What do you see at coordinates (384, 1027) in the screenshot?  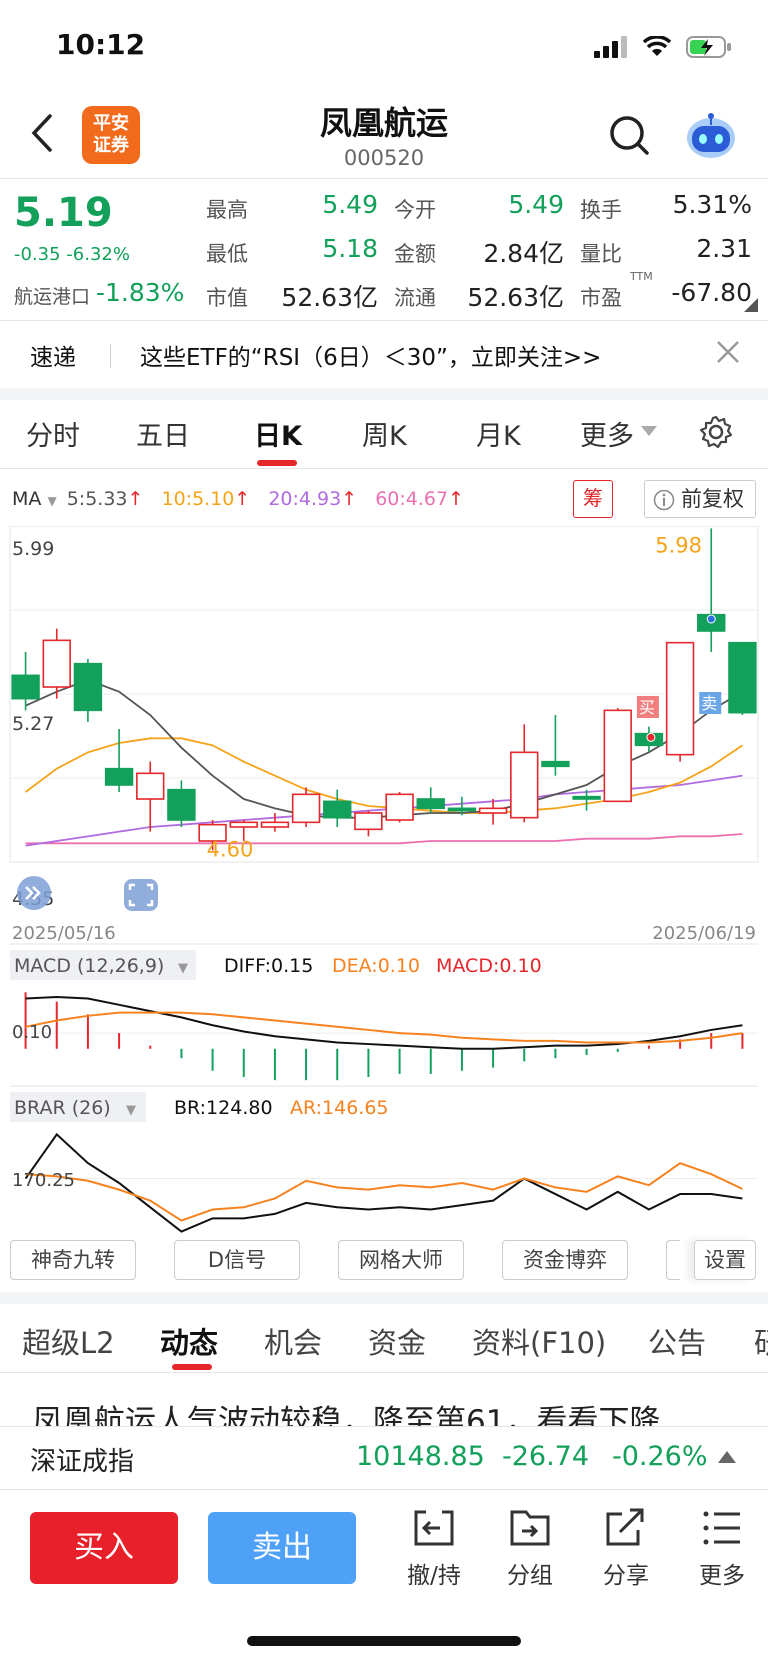 I see `macd-dea-line` at bounding box center [384, 1027].